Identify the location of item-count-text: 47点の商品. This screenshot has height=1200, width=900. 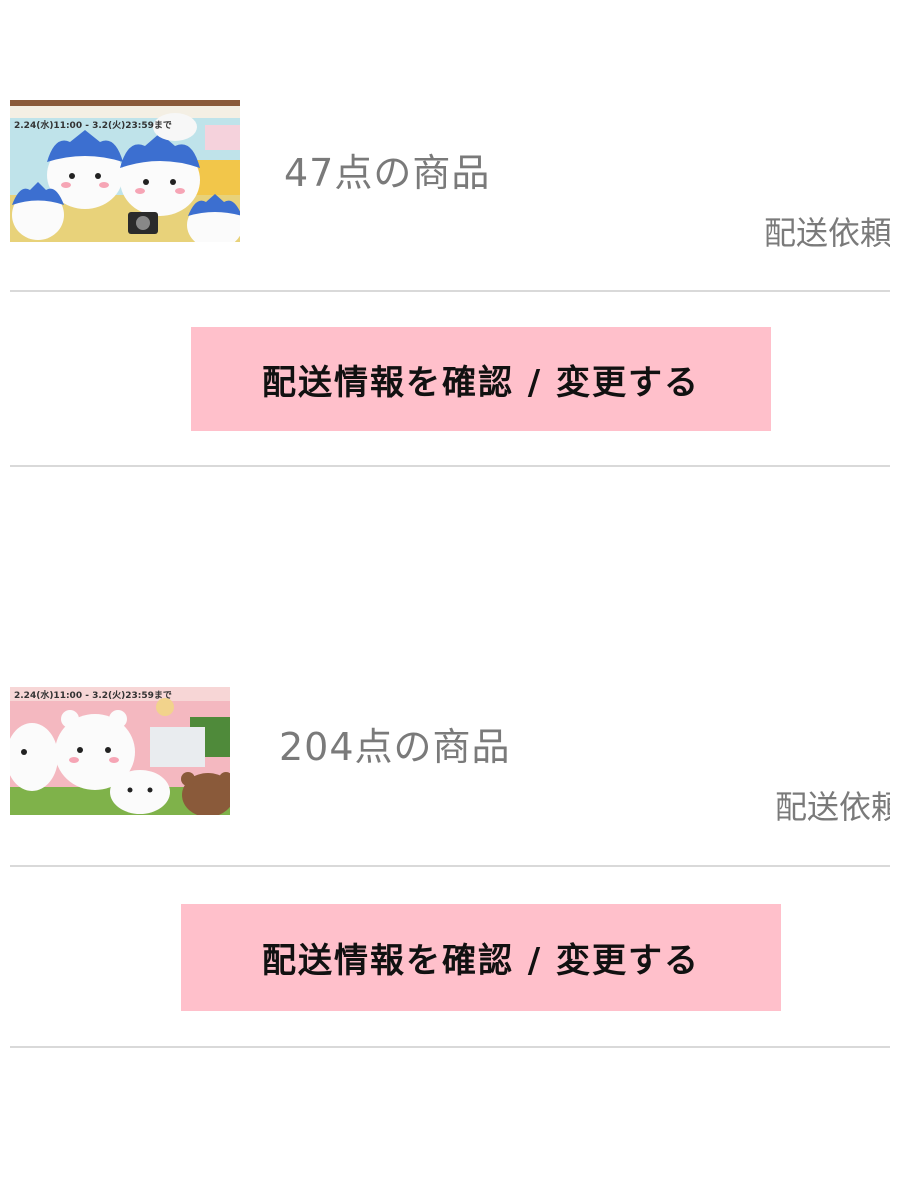
(387, 173).